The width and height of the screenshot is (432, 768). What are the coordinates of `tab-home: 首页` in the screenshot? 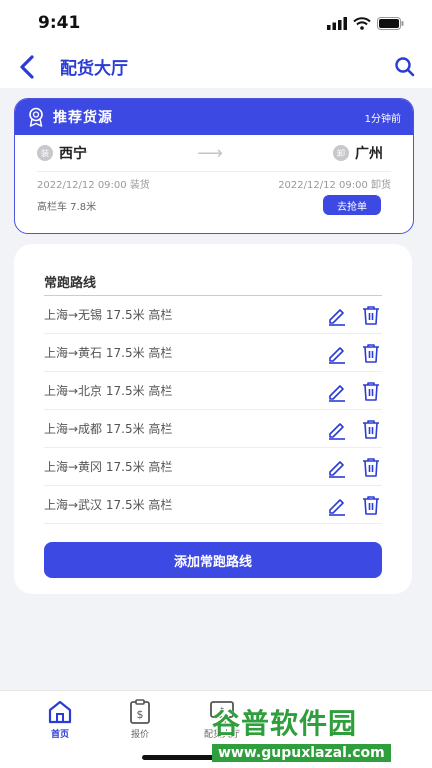 It's located at (60, 719).